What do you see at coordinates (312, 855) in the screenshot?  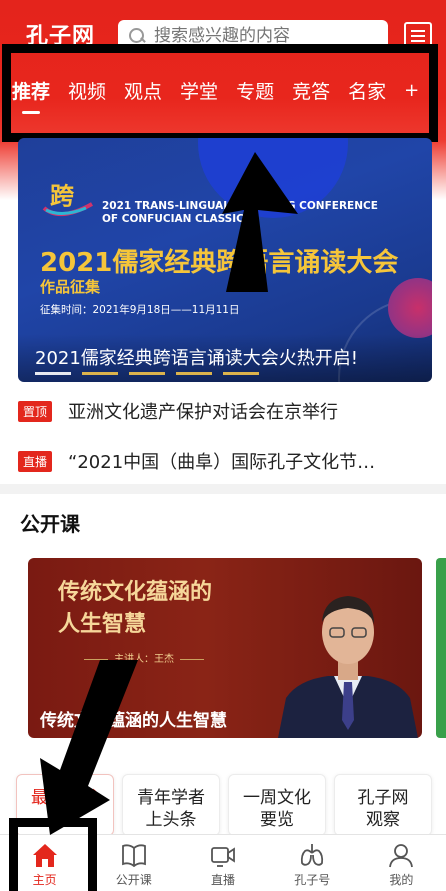 I see `lungs-icon` at bounding box center [312, 855].